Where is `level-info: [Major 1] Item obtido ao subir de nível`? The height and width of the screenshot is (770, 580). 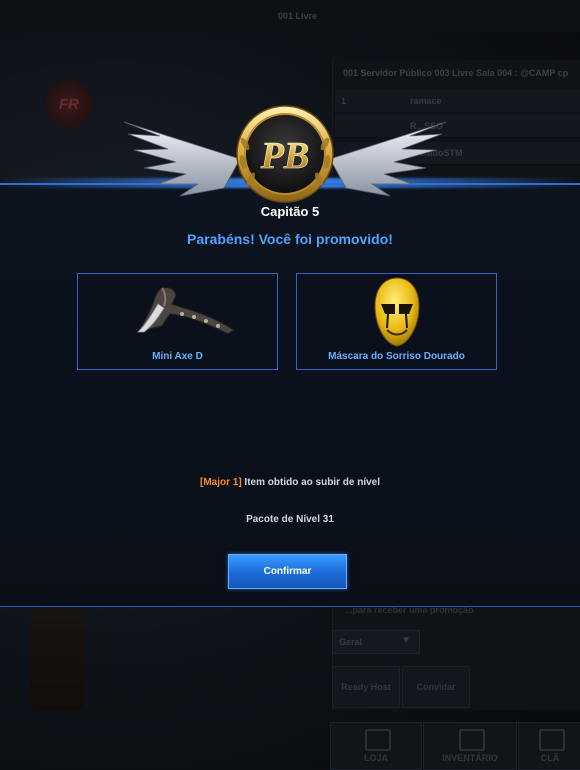 level-info: [Major 1] Item obtido ao subir de nível is located at coordinates (290, 482).